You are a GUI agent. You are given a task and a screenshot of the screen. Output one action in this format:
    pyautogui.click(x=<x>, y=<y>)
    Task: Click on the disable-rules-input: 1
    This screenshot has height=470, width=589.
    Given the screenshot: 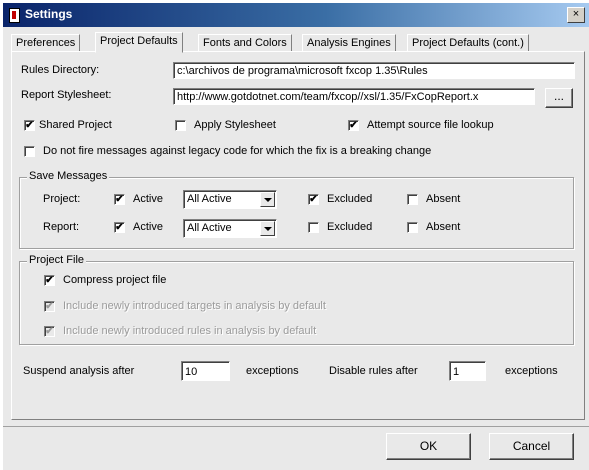 What is the action you would take?
    pyautogui.click(x=467, y=371)
    